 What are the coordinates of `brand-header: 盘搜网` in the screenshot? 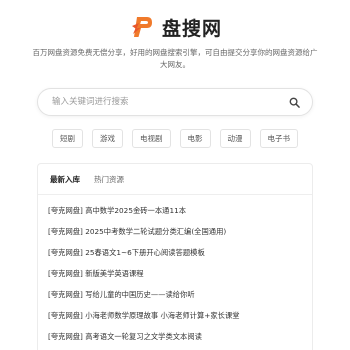 It's located at (175, 27).